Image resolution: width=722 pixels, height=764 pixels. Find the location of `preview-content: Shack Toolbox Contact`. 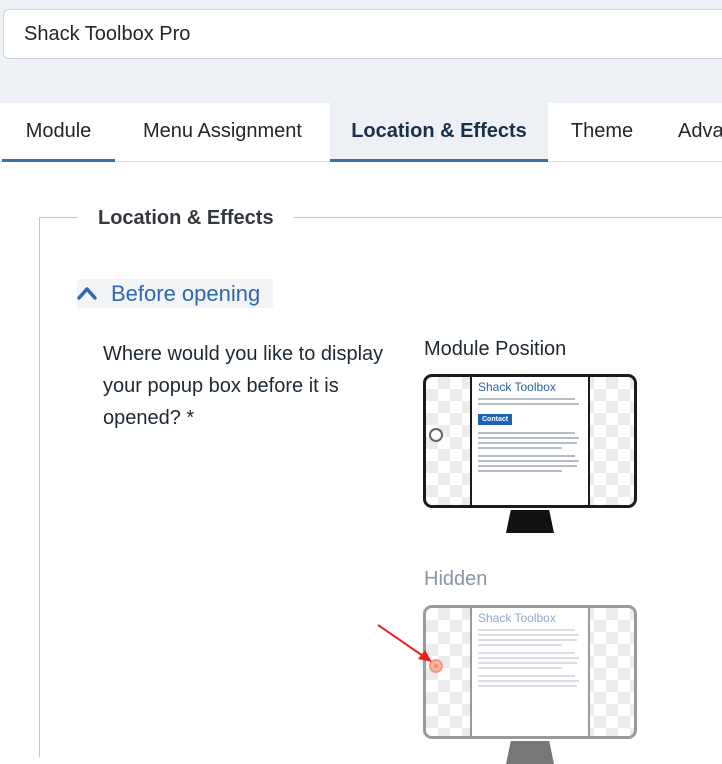

preview-content: Shack Toolbox Contact is located at coordinates (530, 441).